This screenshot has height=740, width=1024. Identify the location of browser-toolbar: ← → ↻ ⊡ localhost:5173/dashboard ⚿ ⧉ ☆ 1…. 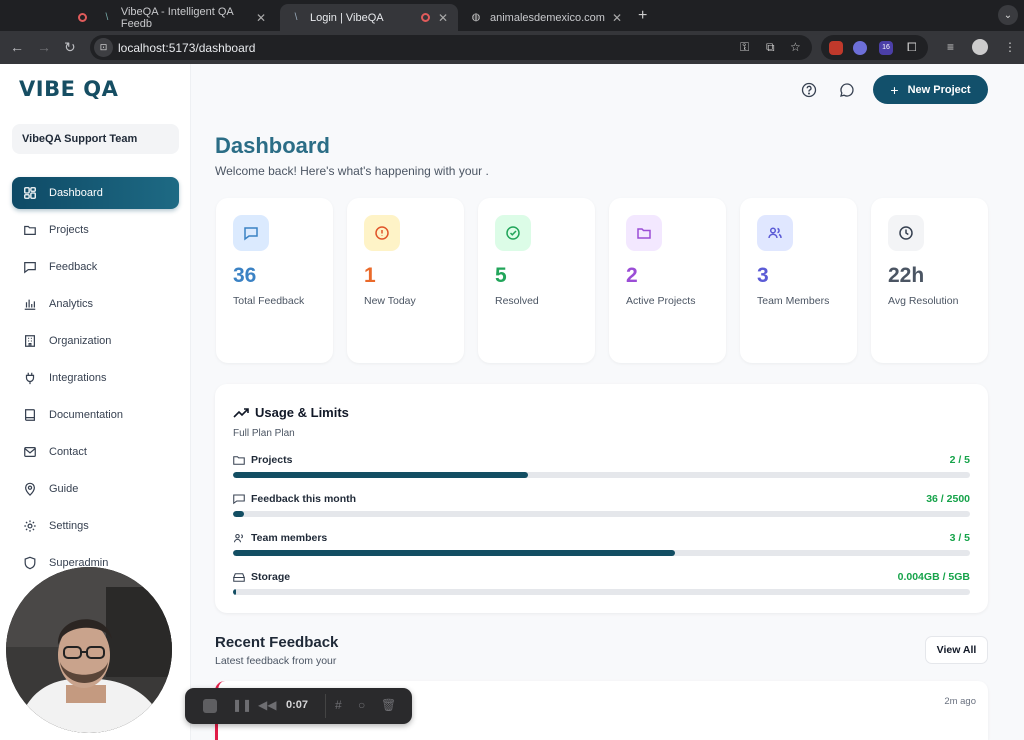
(512, 47).